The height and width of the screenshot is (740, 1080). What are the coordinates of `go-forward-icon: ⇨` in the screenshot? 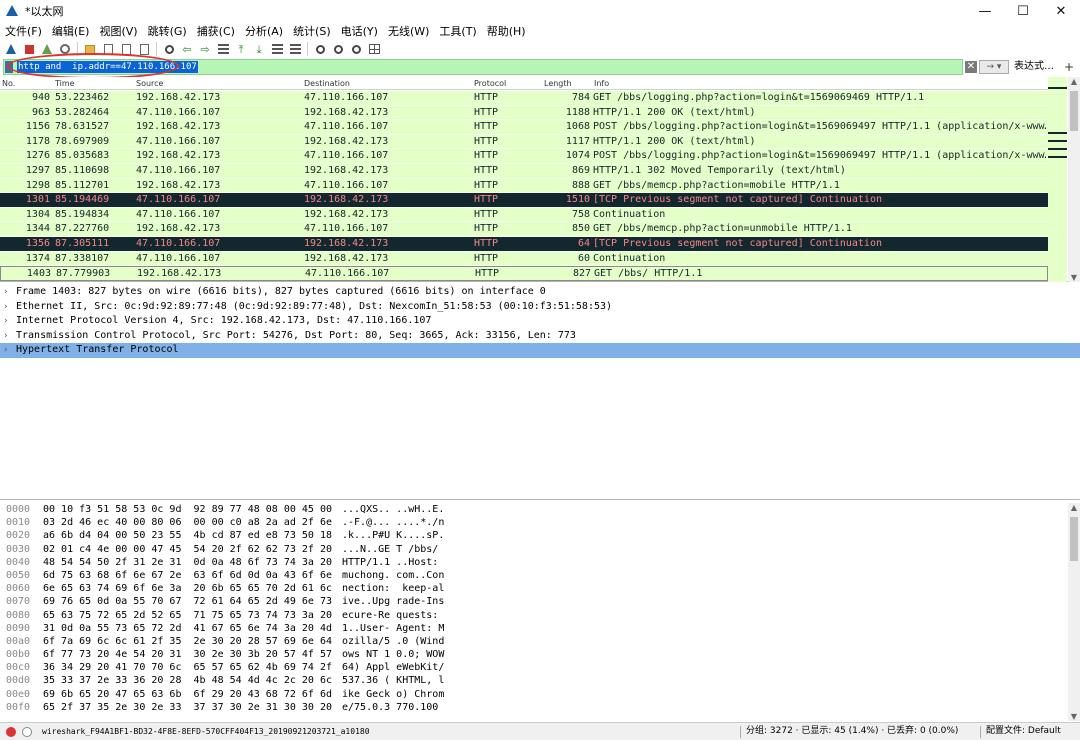 It's located at (205, 49).